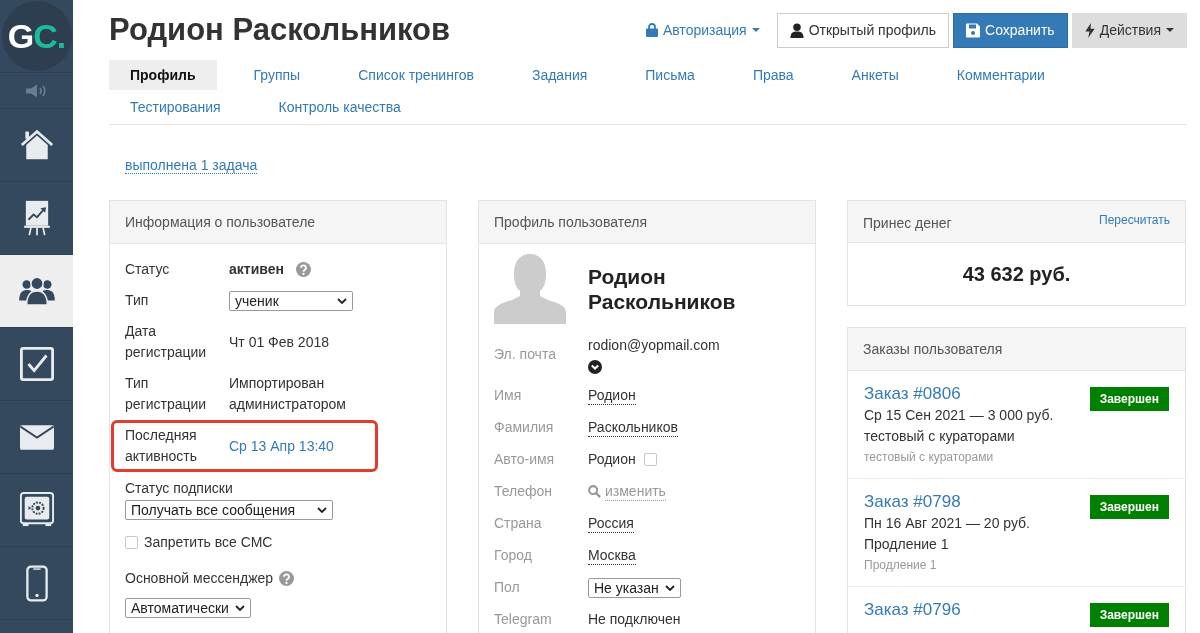  Describe the element at coordinates (229, 510) in the screenshot. I see `subscription-select: Получать все сообщения` at that location.